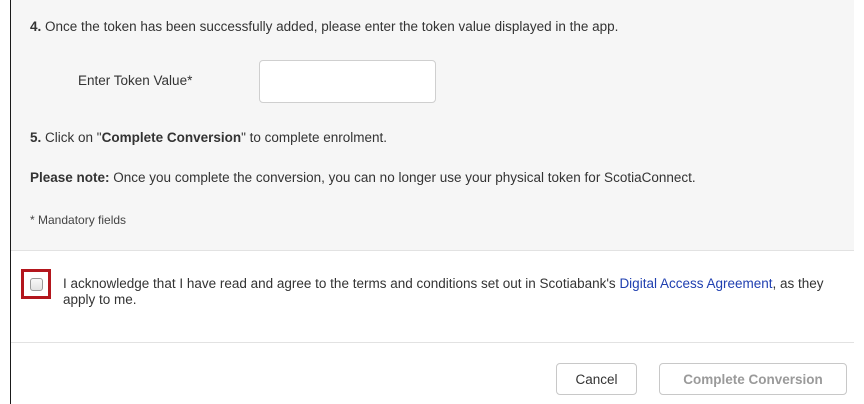 The height and width of the screenshot is (404, 864). I want to click on step-5-action: Complete Conversion, so click(171, 137).